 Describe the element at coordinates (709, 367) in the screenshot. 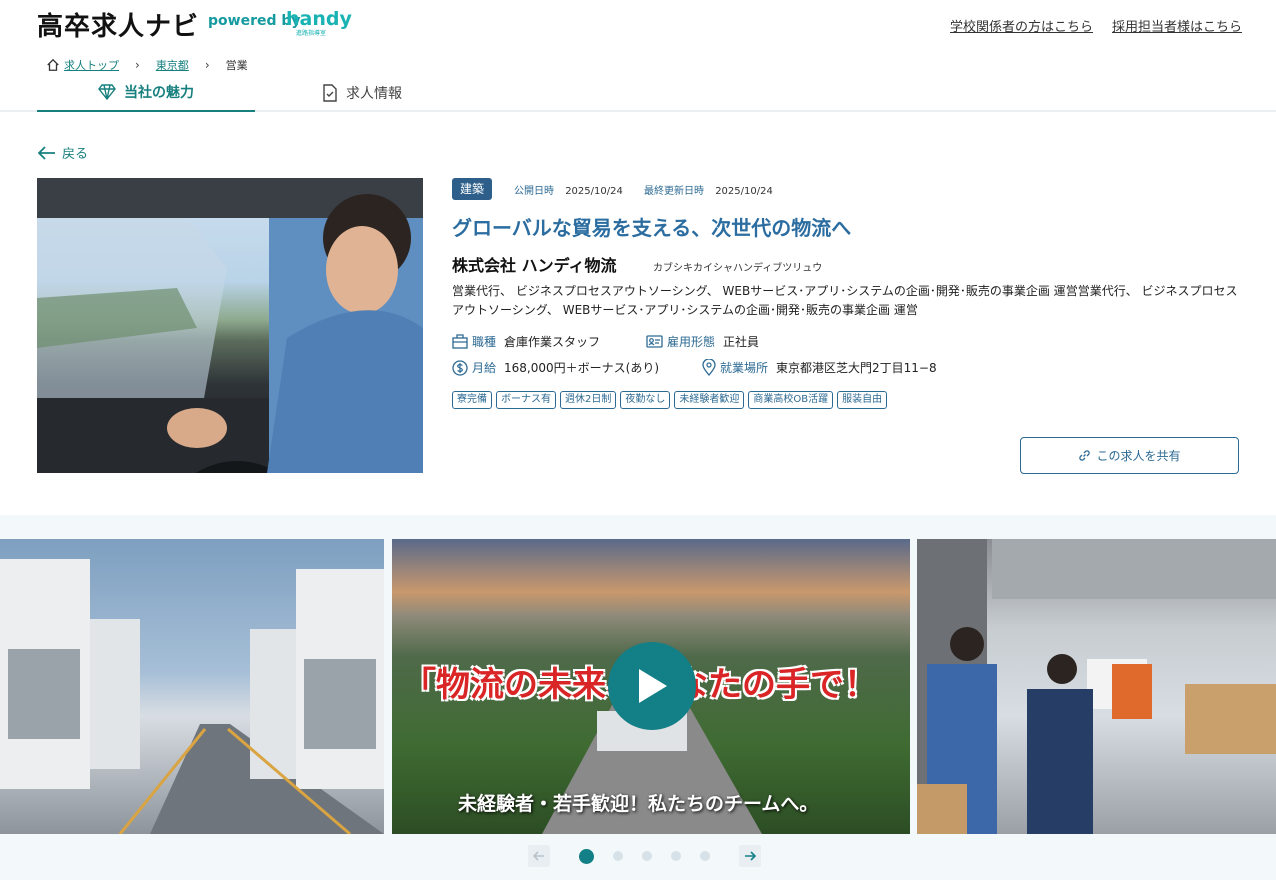

I see `map-pin-icon` at that location.